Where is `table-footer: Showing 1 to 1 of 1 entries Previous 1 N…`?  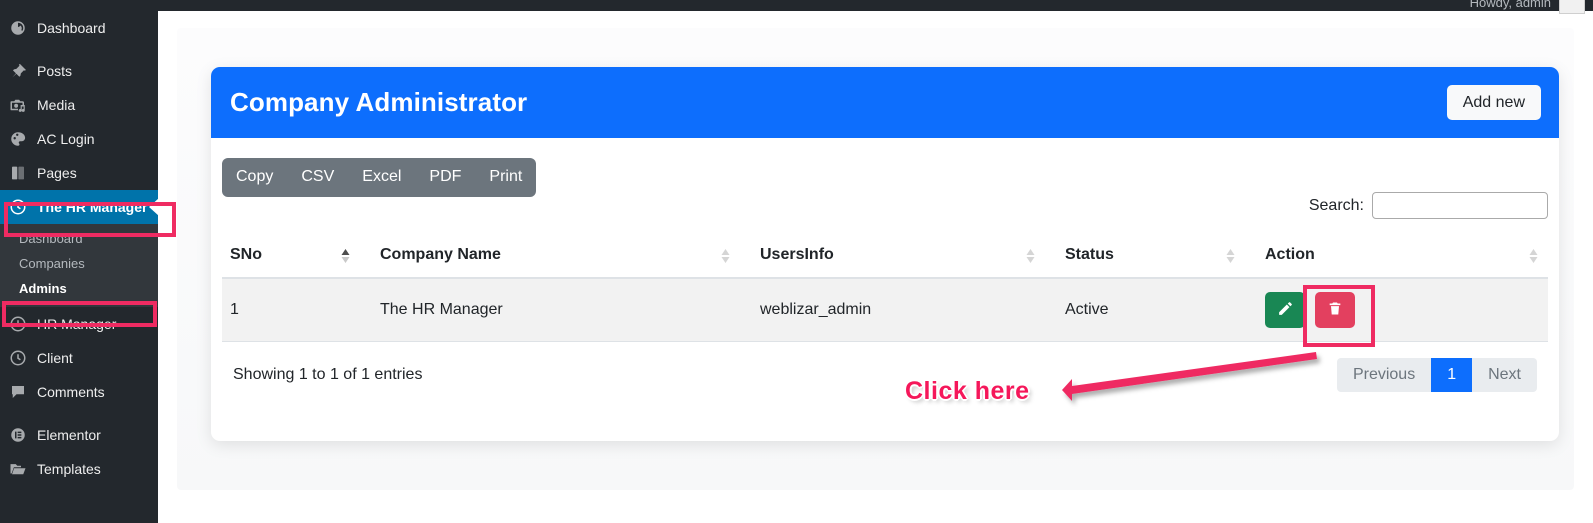
table-footer: Showing 1 to 1 of 1 entries Previous 1 N… is located at coordinates (885, 367).